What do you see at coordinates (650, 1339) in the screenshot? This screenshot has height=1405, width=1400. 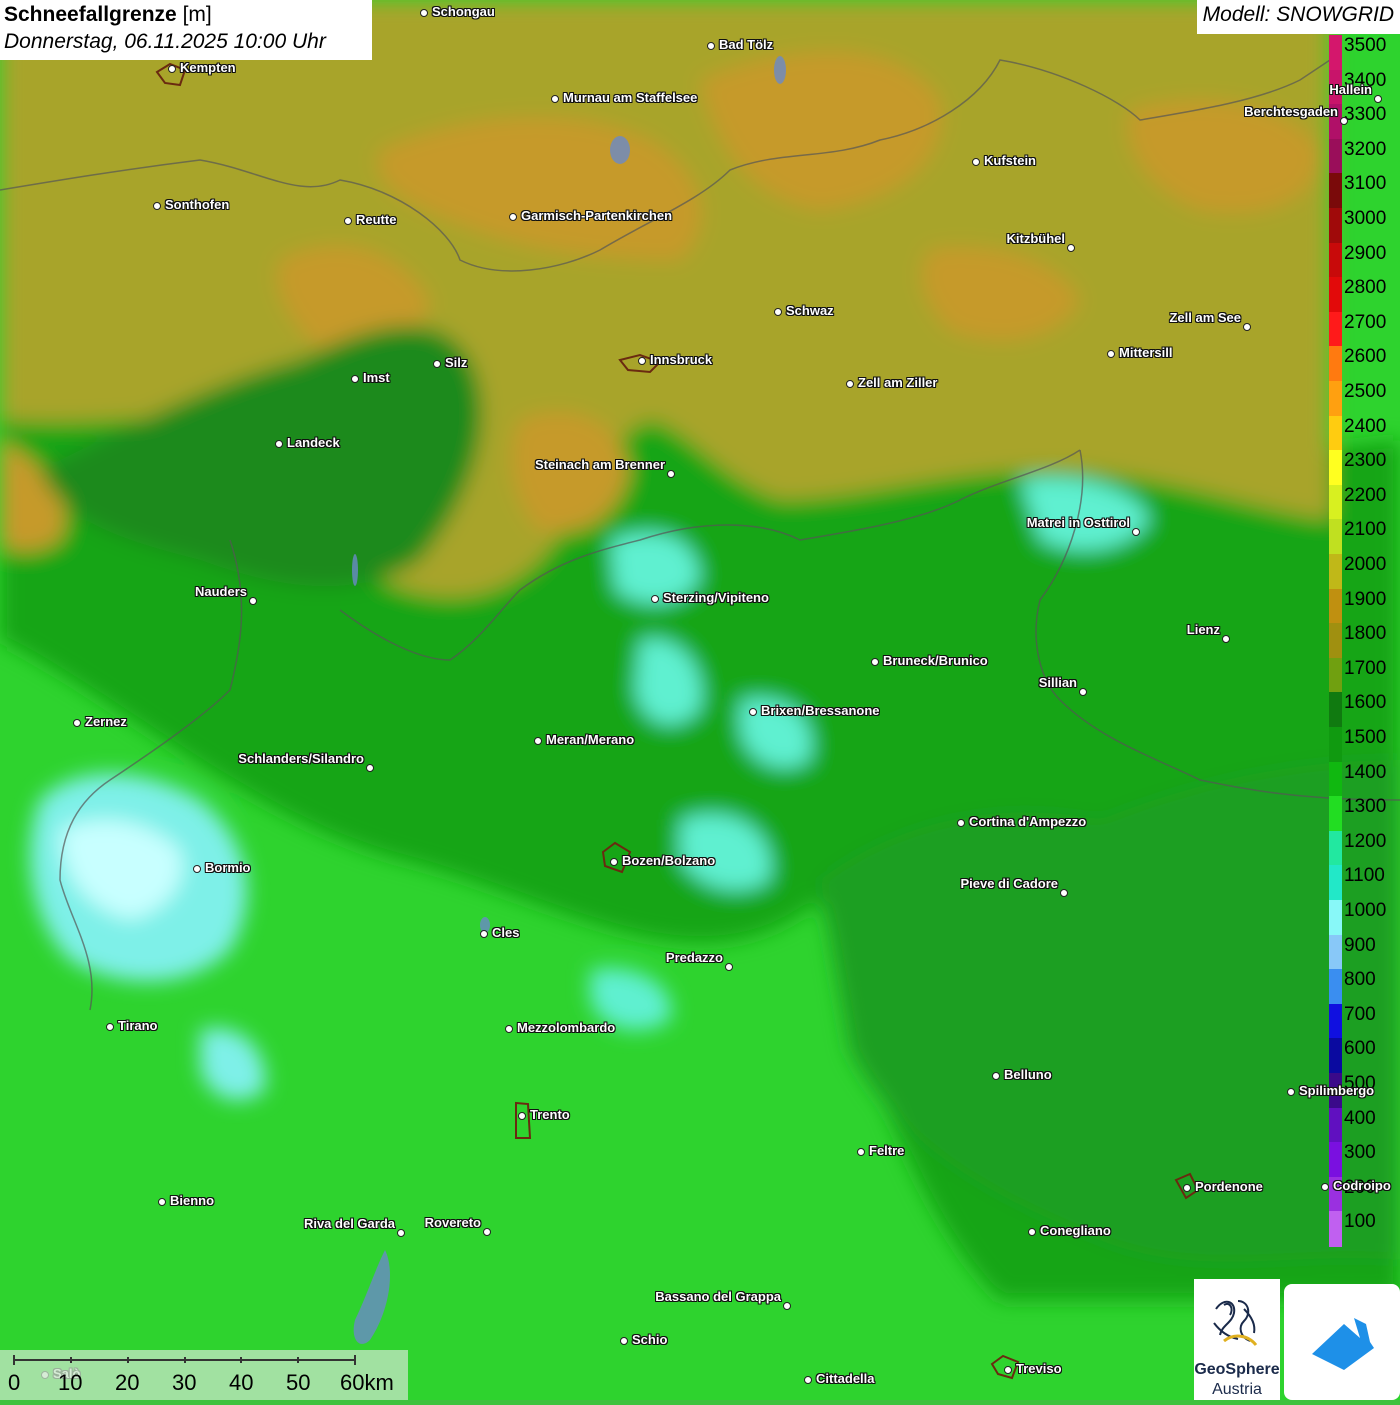 I see `place-label: Schio` at bounding box center [650, 1339].